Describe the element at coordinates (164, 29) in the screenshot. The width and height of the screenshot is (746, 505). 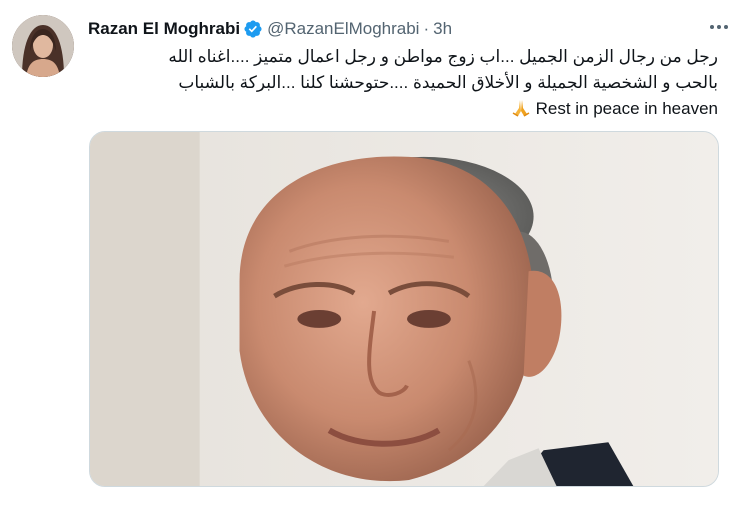
I see `author-display-name: Razan El Moghrabi` at that location.